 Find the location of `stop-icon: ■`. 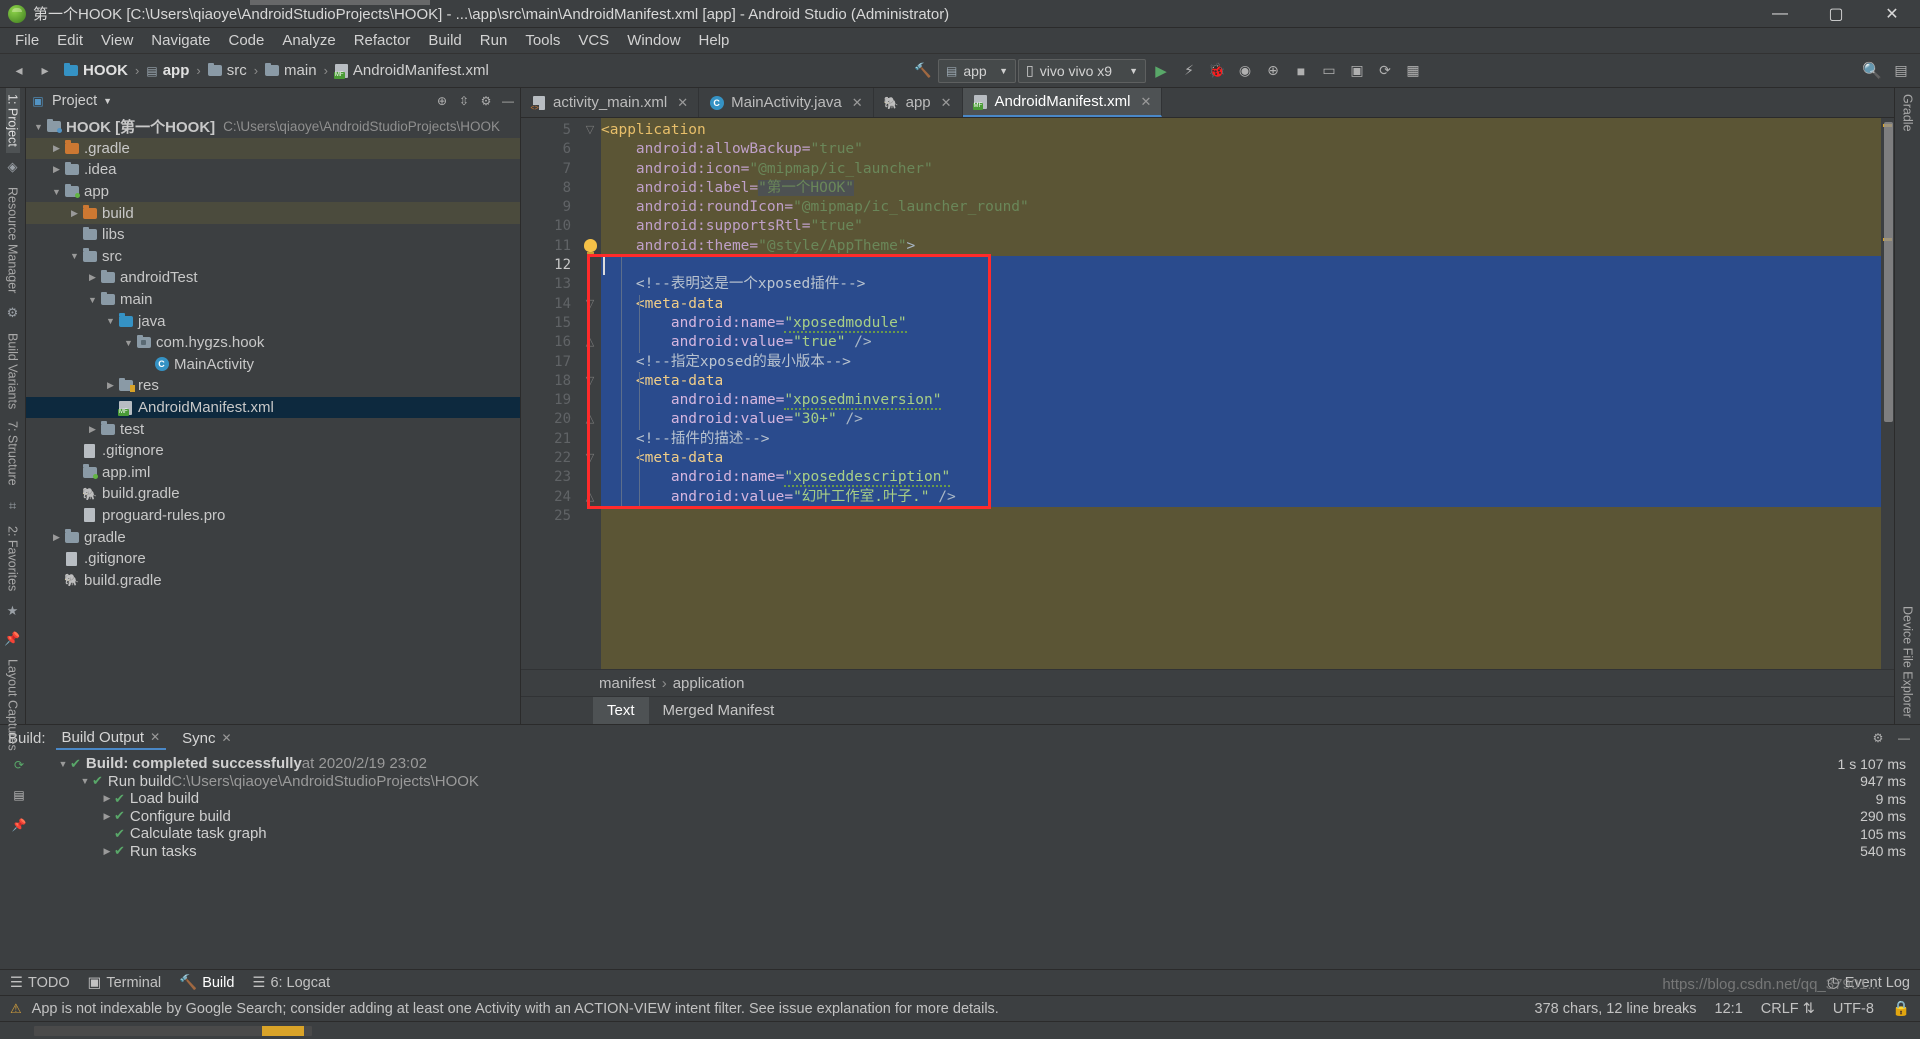

stop-icon: ■ is located at coordinates (1301, 71).